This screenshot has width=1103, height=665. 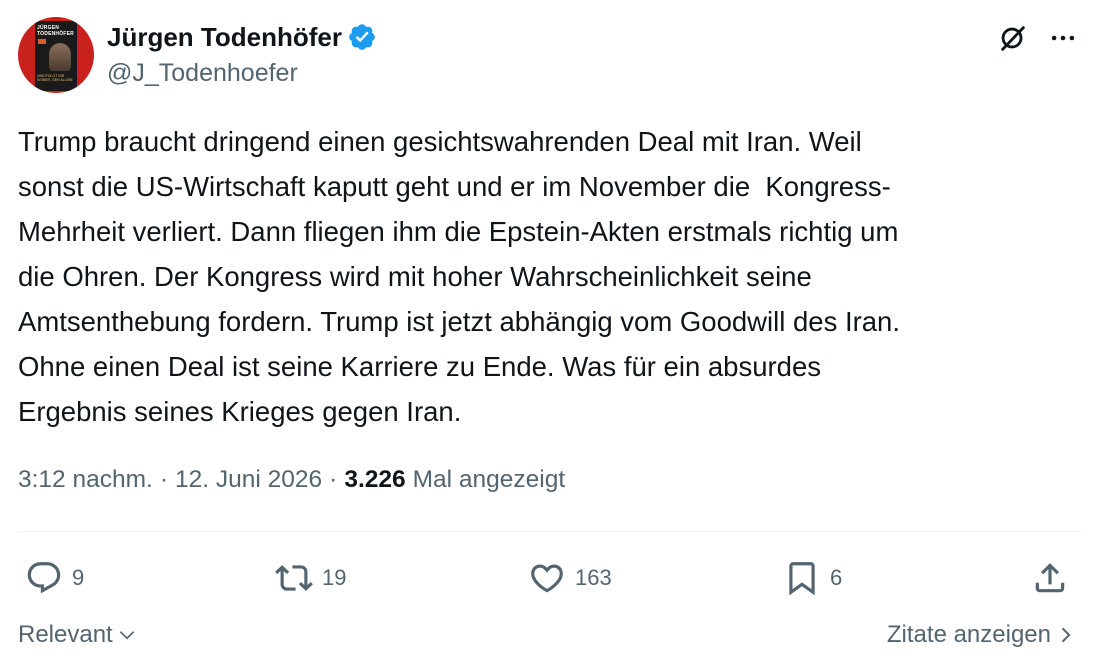 What do you see at coordinates (126, 635) in the screenshot?
I see `chevron-down-icon` at bounding box center [126, 635].